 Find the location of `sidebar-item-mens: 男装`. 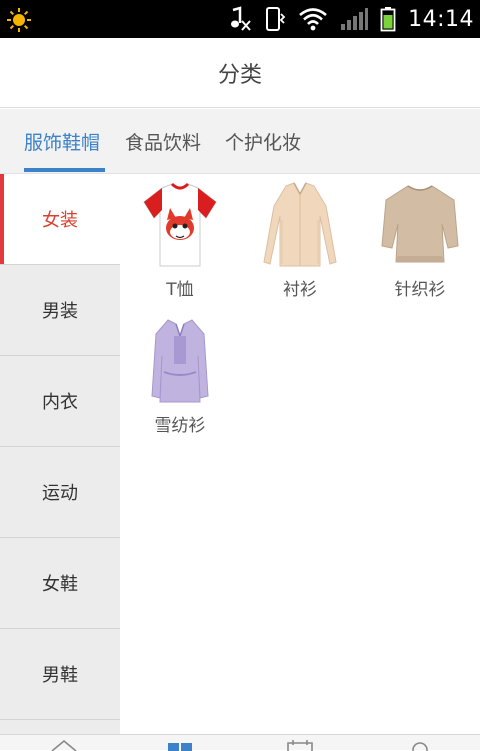

sidebar-item-mens: 男装 is located at coordinates (60, 310).